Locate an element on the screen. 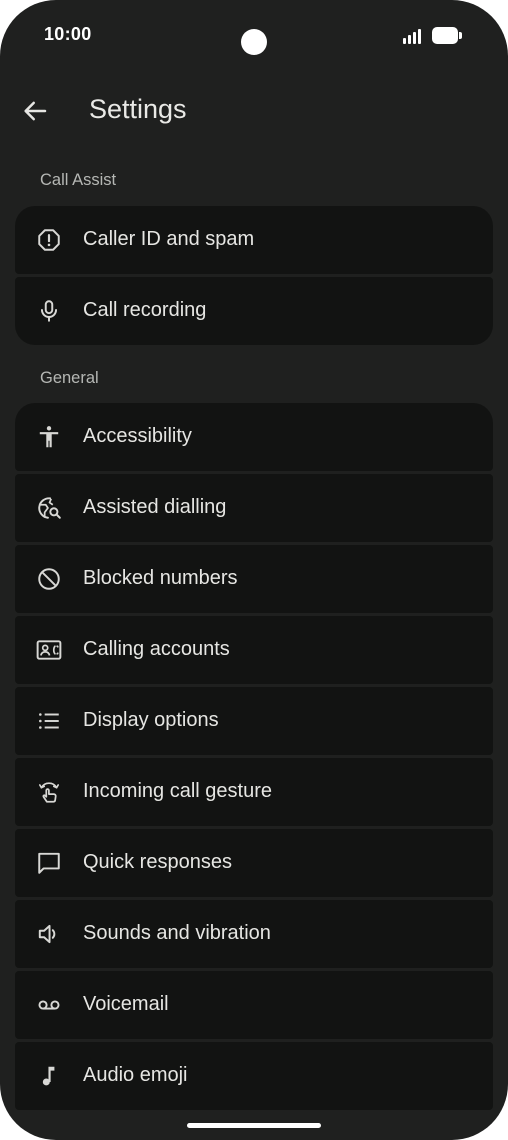  settings-item-label: Quick responses is located at coordinates (157, 862).